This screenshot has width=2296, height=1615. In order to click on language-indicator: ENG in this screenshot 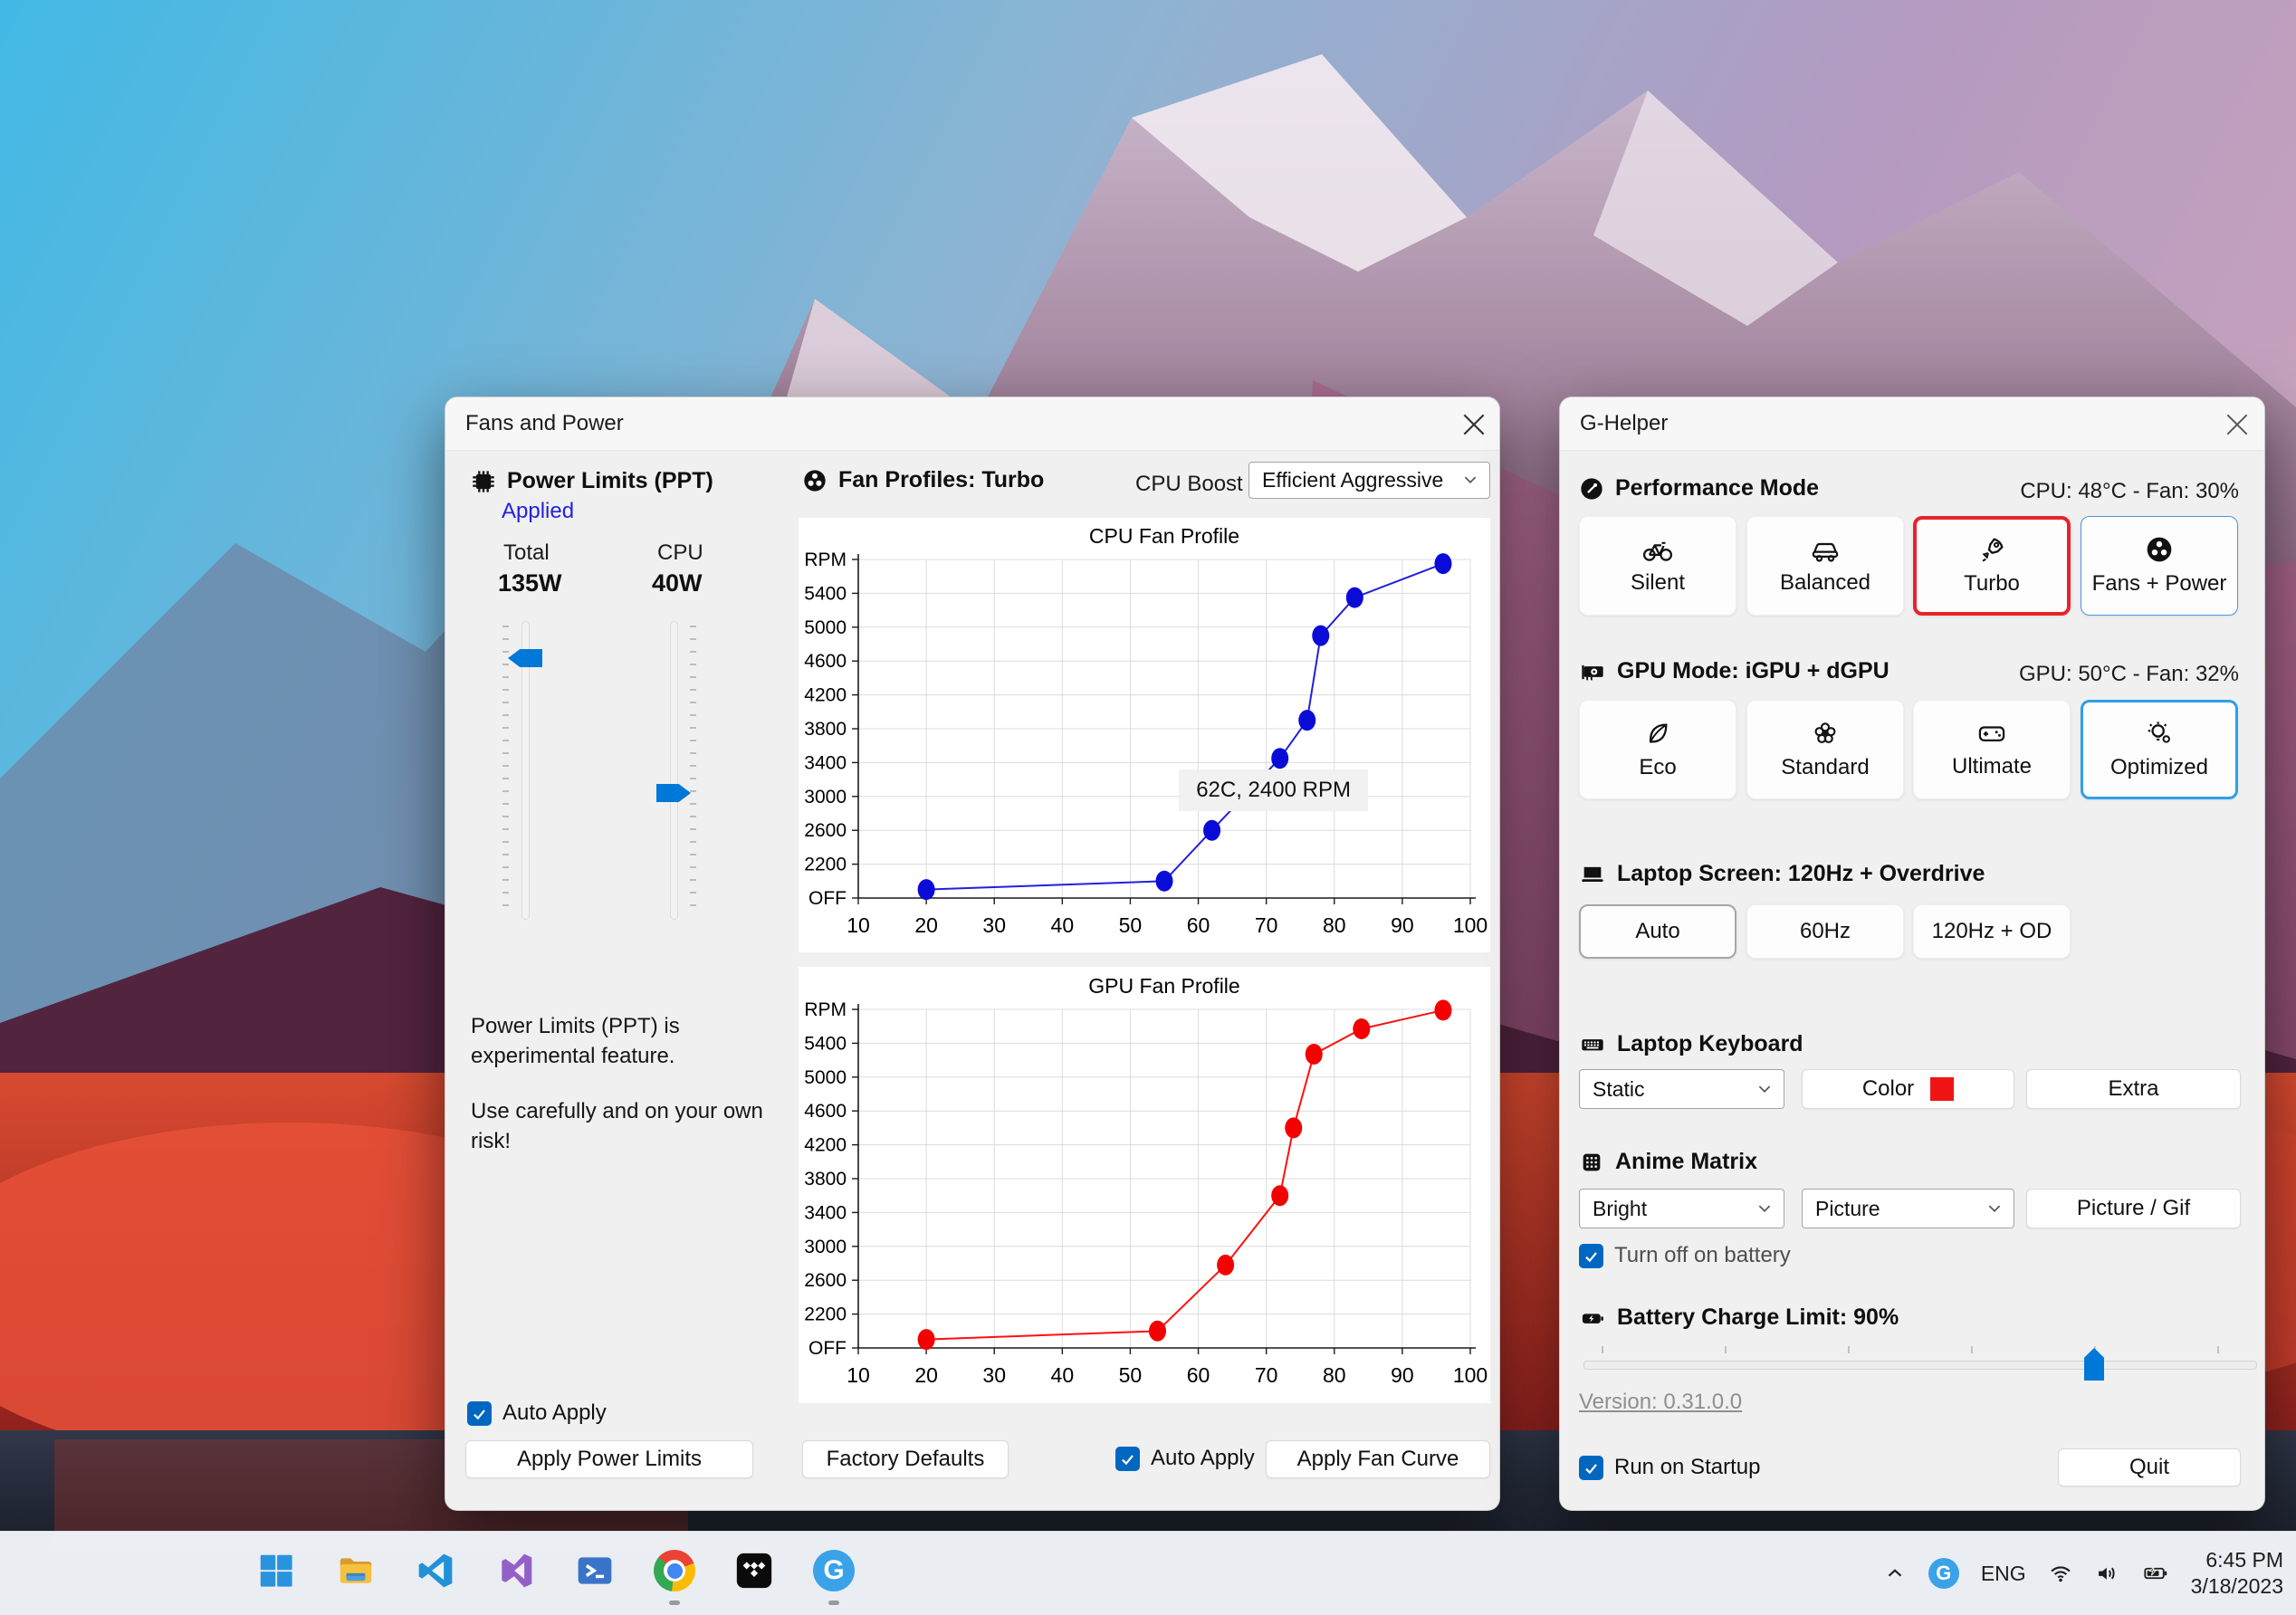, I will do `click(2003, 1574)`.